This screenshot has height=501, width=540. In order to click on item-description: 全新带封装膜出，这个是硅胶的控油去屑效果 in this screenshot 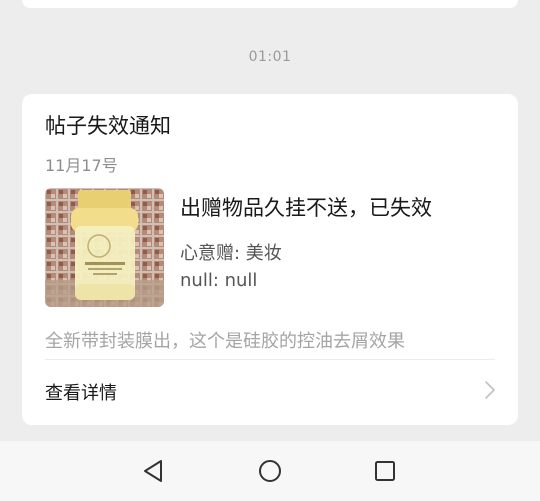, I will do `click(225, 341)`.